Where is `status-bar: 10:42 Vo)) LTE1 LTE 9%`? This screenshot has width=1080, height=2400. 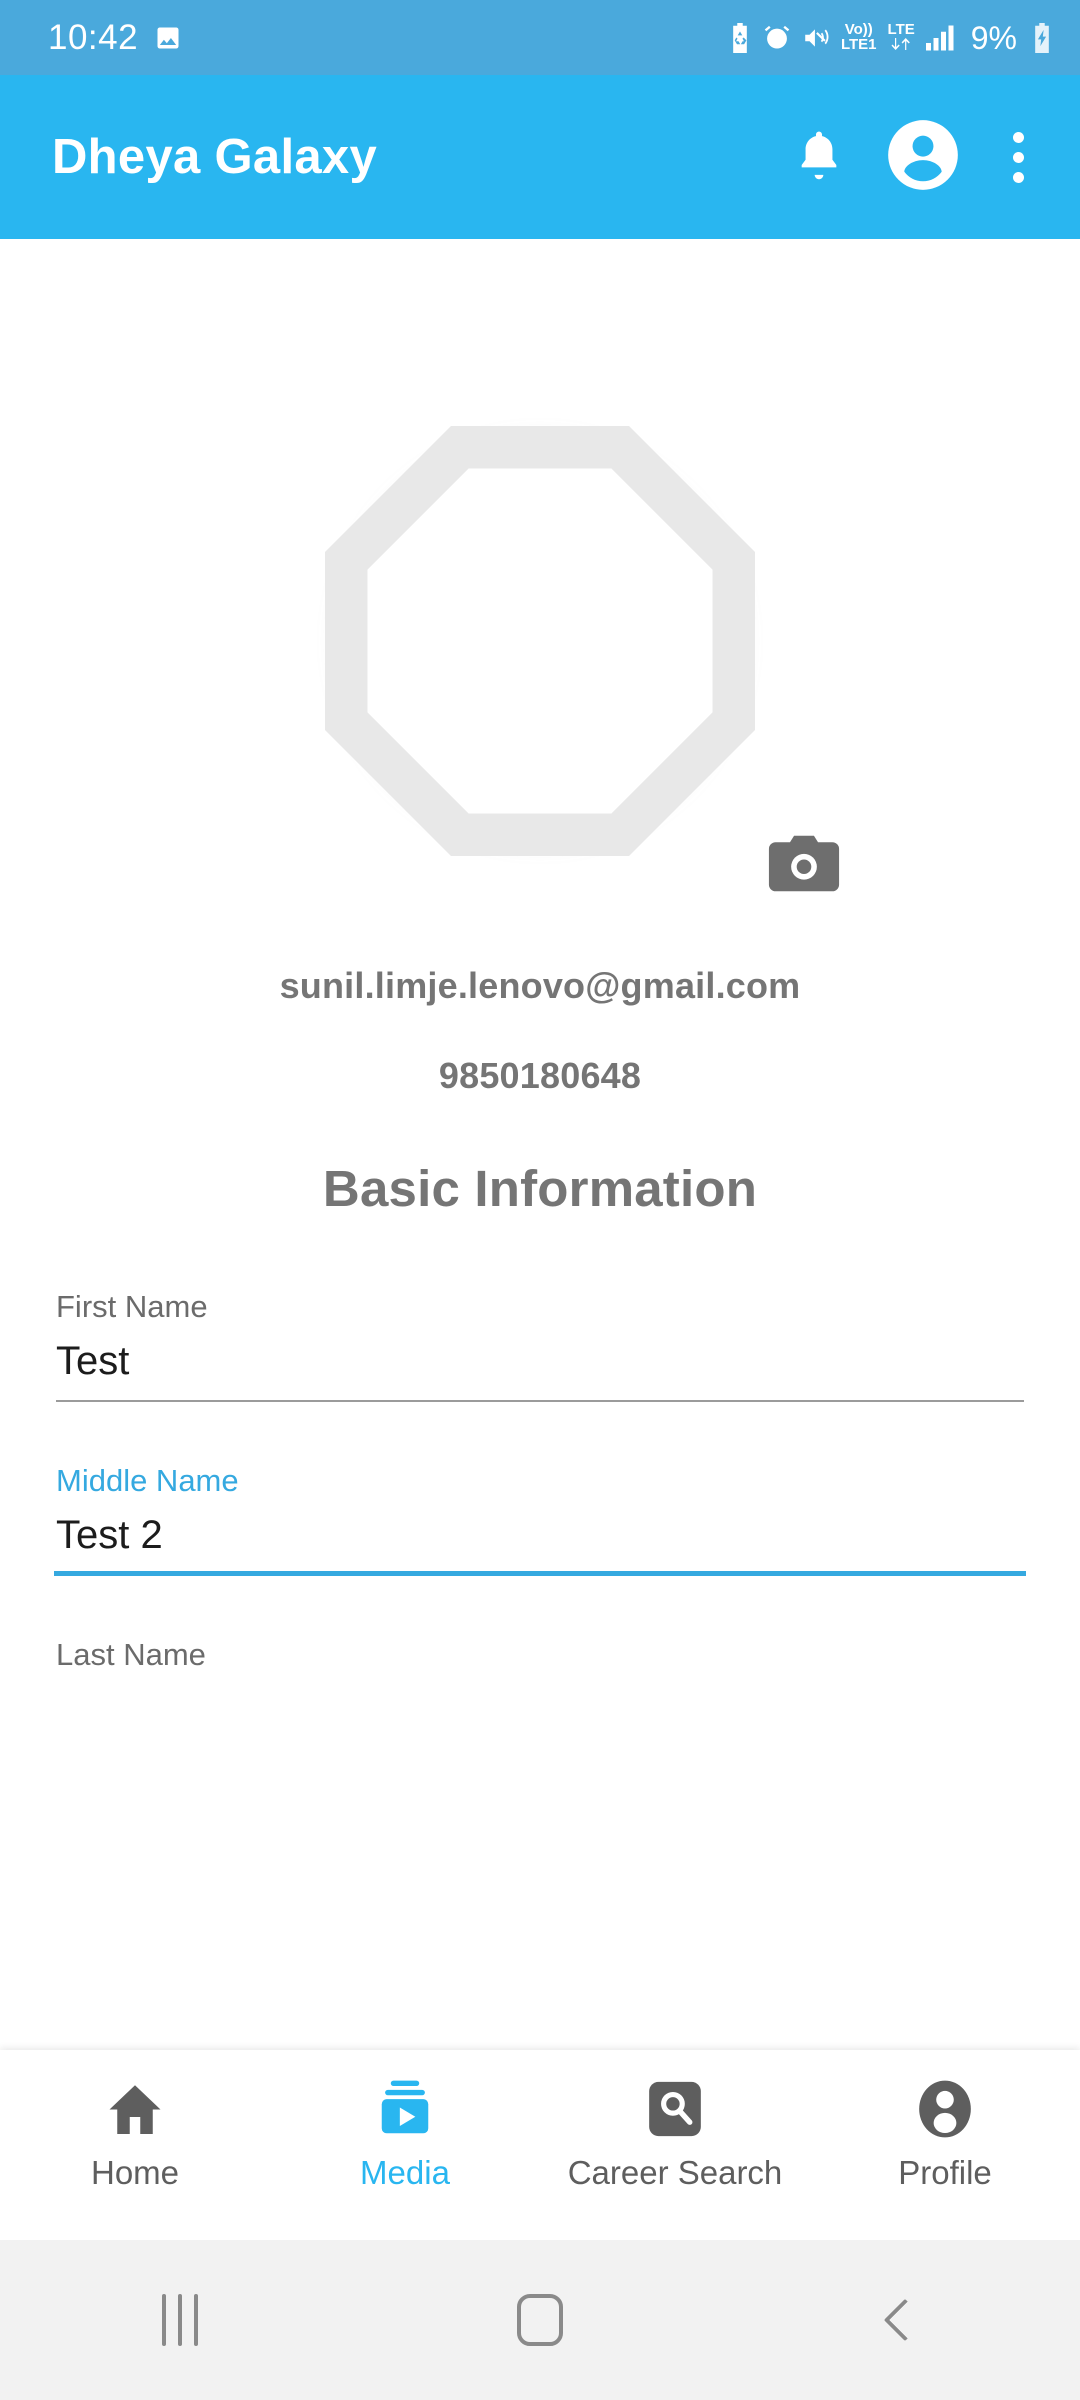
status-bar: 10:42 Vo)) LTE1 LTE 9% is located at coordinates (540, 37).